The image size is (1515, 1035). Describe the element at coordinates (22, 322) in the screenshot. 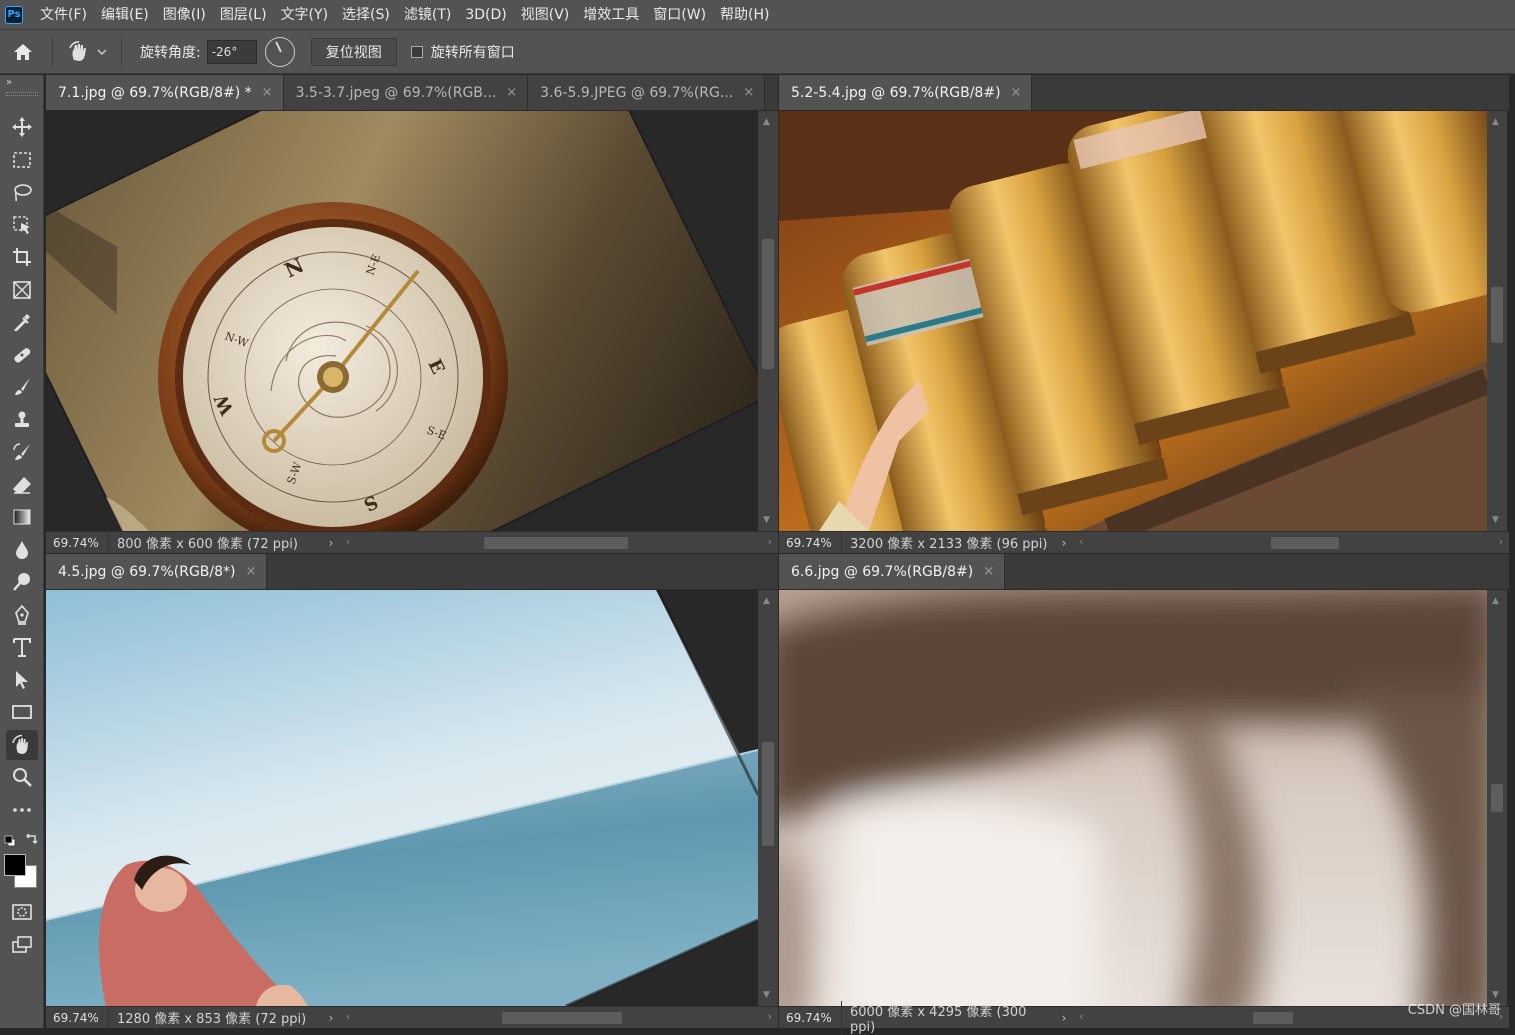

I see `eyedropper-tool` at that location.